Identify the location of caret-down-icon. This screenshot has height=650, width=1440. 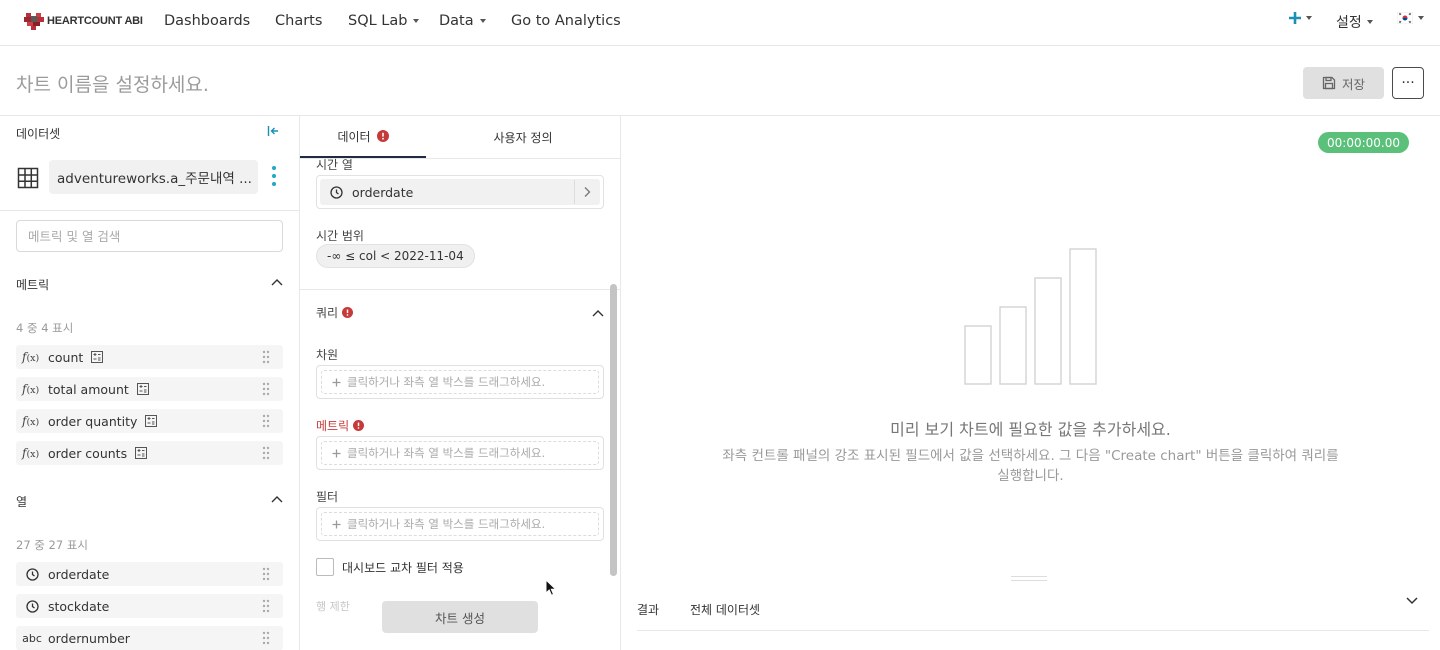
(1369, 22).